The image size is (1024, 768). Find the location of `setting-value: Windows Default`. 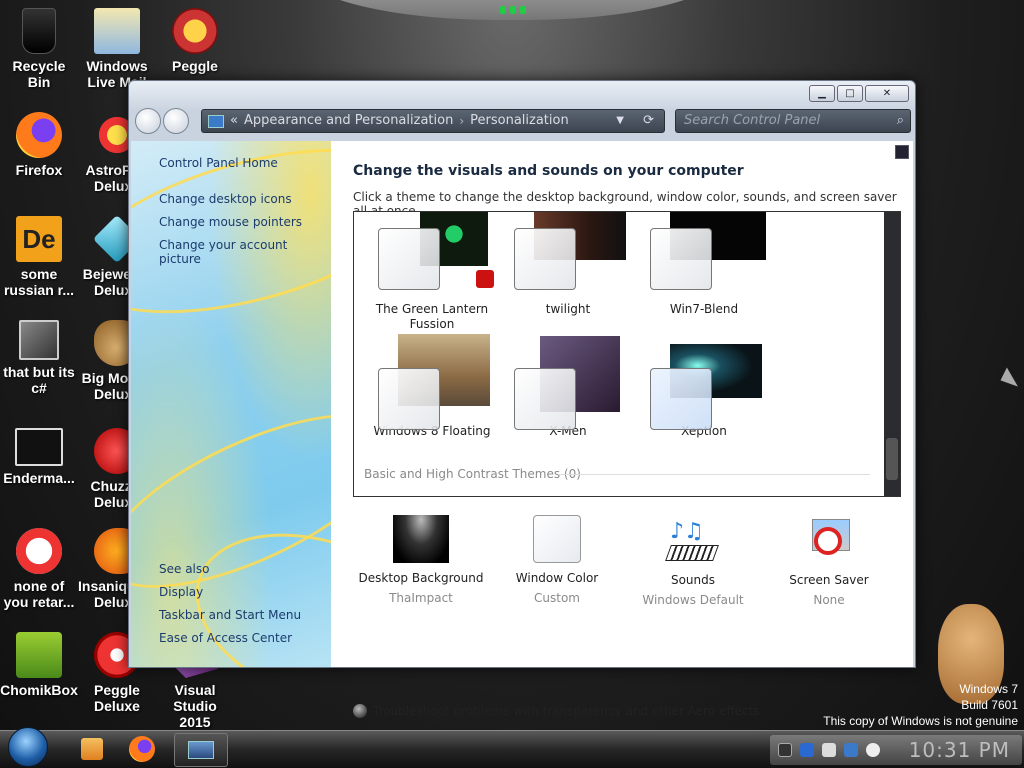

setting-value: Windows Default is located at coordinates (693, 600).